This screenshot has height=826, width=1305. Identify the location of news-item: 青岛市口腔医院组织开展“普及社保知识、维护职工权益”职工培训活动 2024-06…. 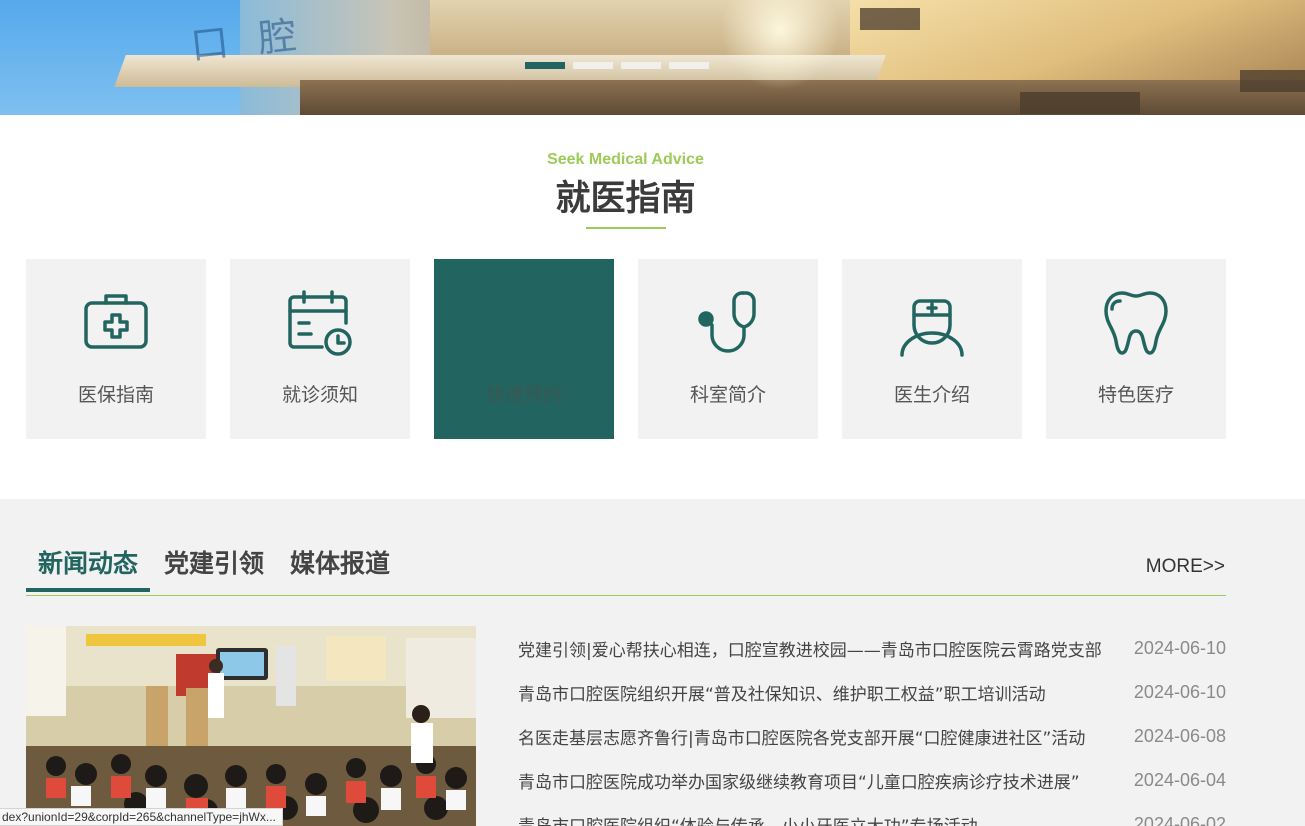
(872, 692).